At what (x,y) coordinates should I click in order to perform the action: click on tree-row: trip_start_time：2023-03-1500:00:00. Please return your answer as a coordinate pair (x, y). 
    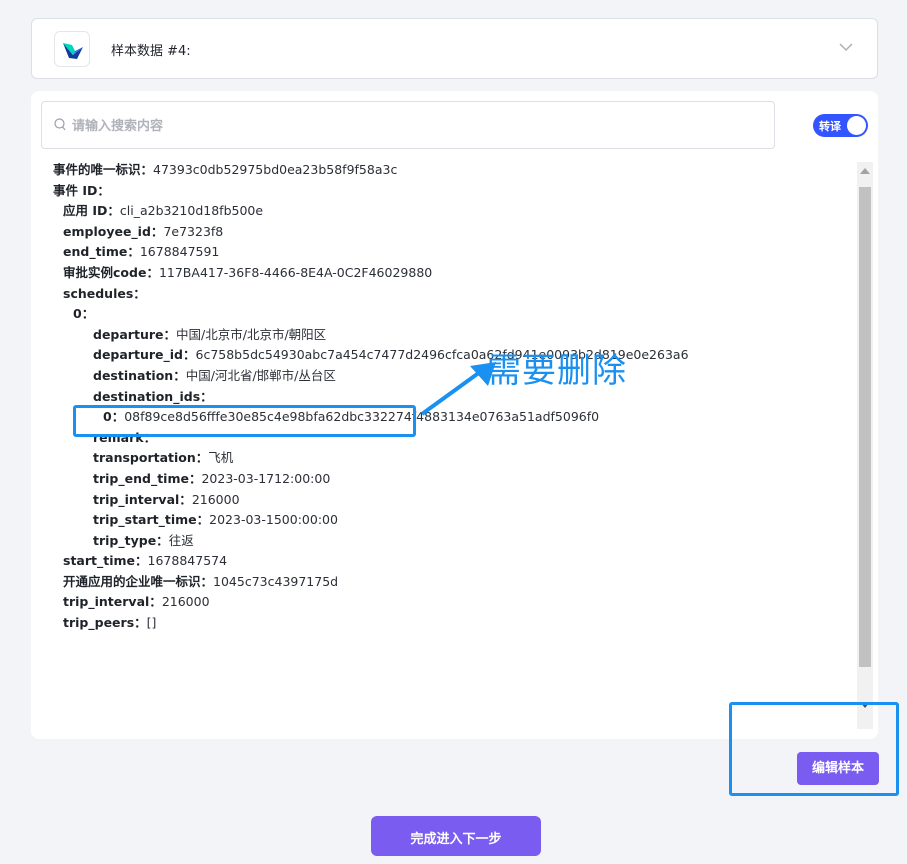
    Looking at the image, I should click on (453, 520).